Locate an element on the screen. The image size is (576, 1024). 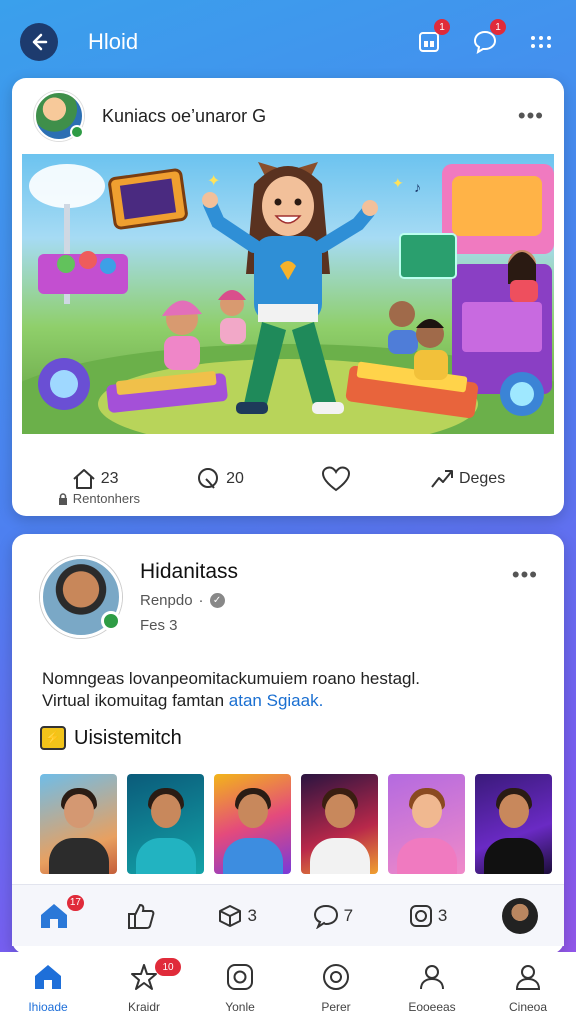
profile-avatar is located at coordinates (81, 597).